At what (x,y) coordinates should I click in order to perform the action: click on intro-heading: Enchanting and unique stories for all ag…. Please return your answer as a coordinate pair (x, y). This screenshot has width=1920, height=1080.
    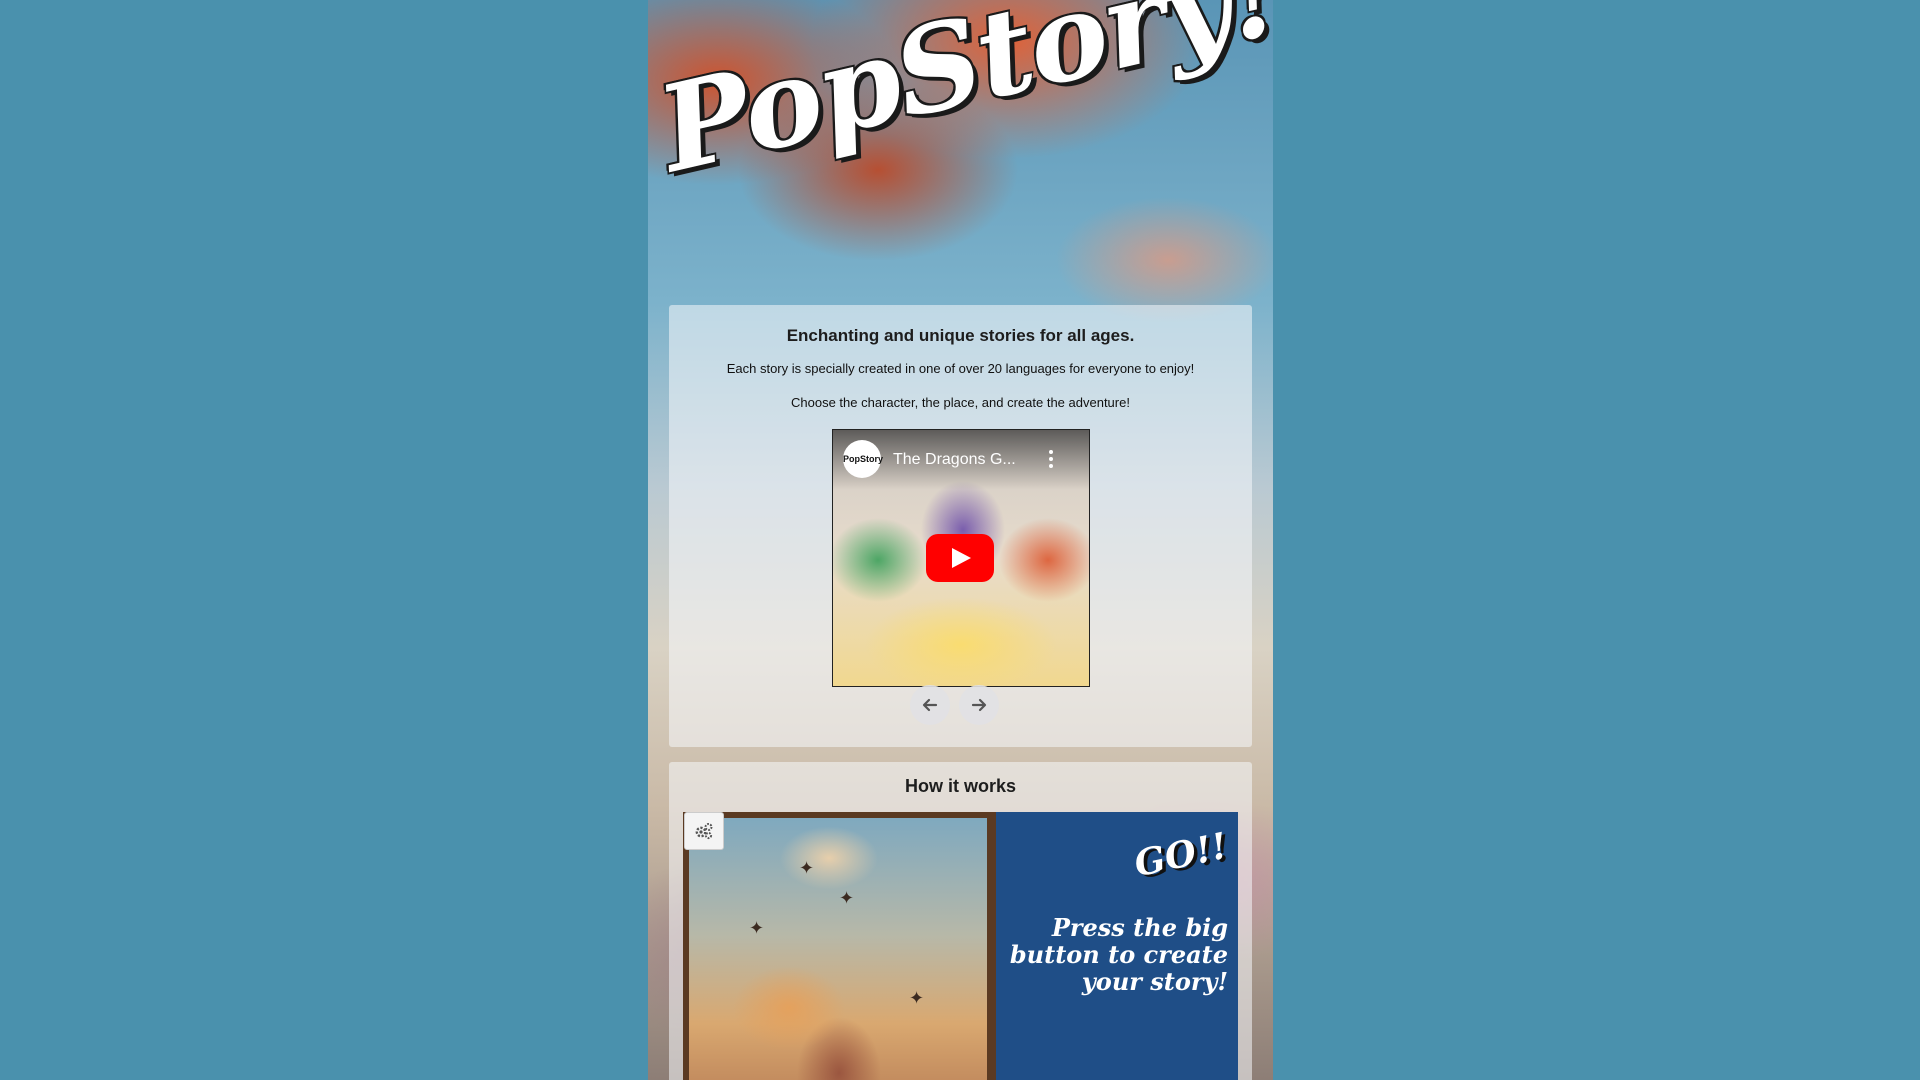
    Looking at the image, I should click on (960, 335).